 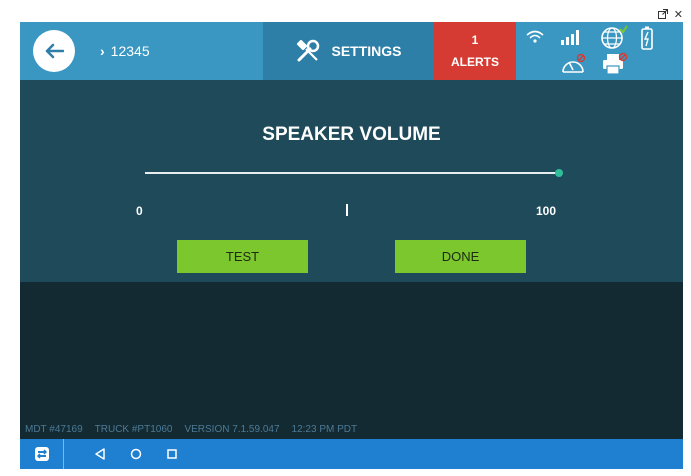 What do you see at coordinates (175, 51) in the screenshot?
I see `breadcrumb: › 12345` at bounding box center [175, 51].